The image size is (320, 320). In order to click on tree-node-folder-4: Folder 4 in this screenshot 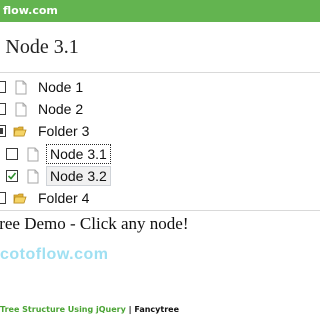, I will do `click(46, 198)`.